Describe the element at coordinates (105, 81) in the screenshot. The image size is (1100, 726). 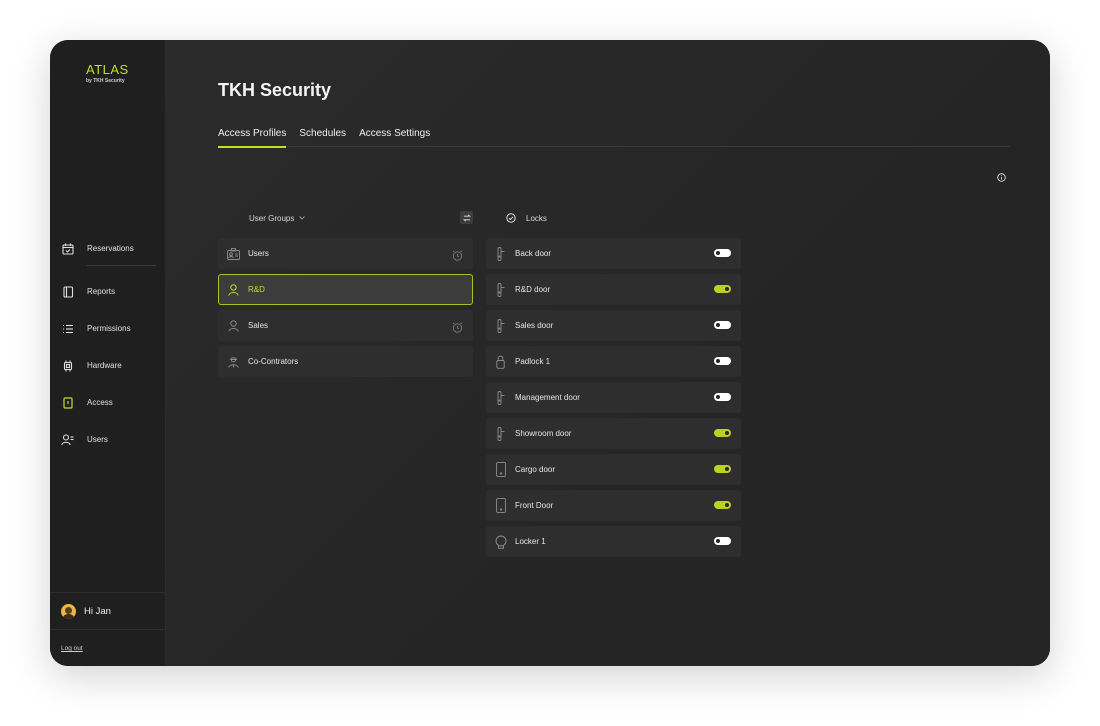
I see `brand-subtitle: by TKH Security` at that location.